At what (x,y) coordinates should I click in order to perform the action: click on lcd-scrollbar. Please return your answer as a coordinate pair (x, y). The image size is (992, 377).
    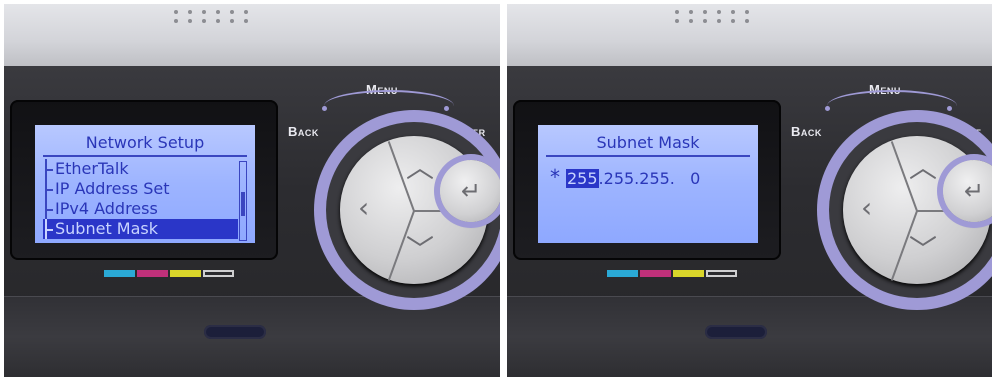
    Looking at the image, I should click on (243, 201).